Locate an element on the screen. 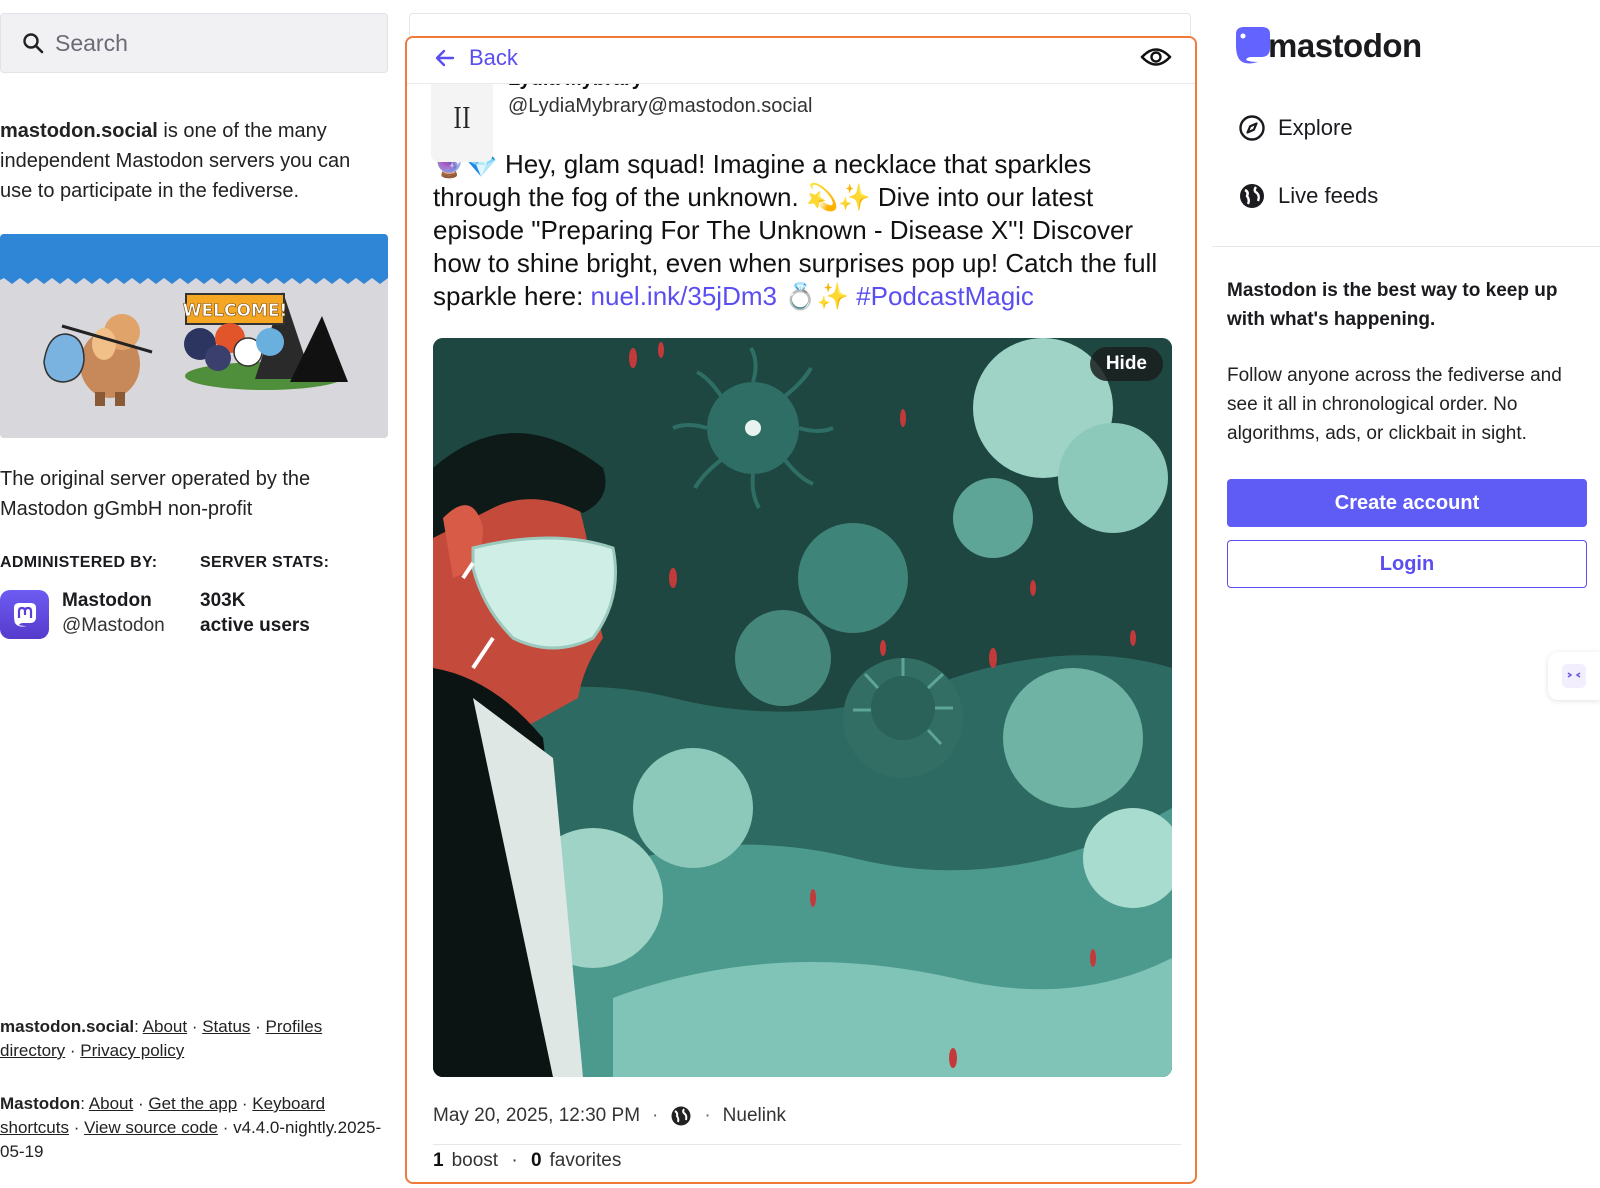  hide-media-button: Hide is located at coordinates (1126, 364).